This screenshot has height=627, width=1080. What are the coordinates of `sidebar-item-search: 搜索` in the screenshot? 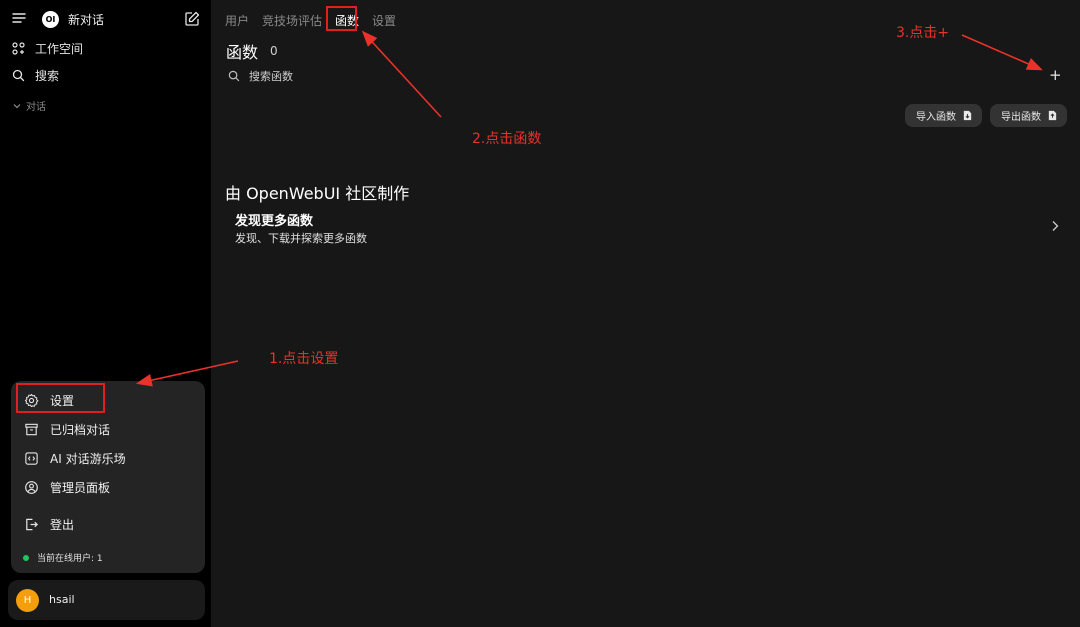 It's located at (35, 75).